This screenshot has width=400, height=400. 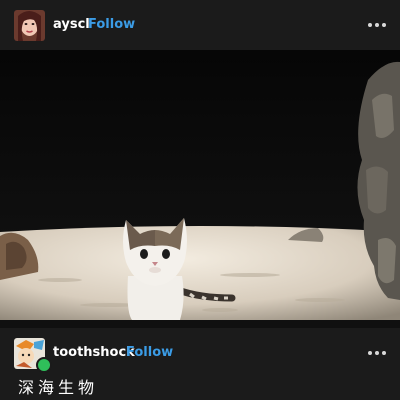 What do you see at coordinates (44, 365) in the screenshot?
I see `verified-badge-icon` at bounding box center [44, 365].